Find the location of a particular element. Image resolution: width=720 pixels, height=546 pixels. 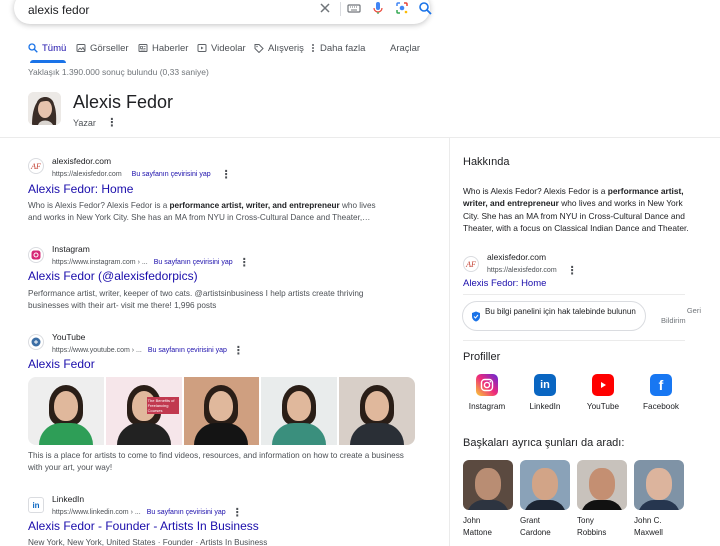

tab-label: Görseller is located at coordinates (109, 48).